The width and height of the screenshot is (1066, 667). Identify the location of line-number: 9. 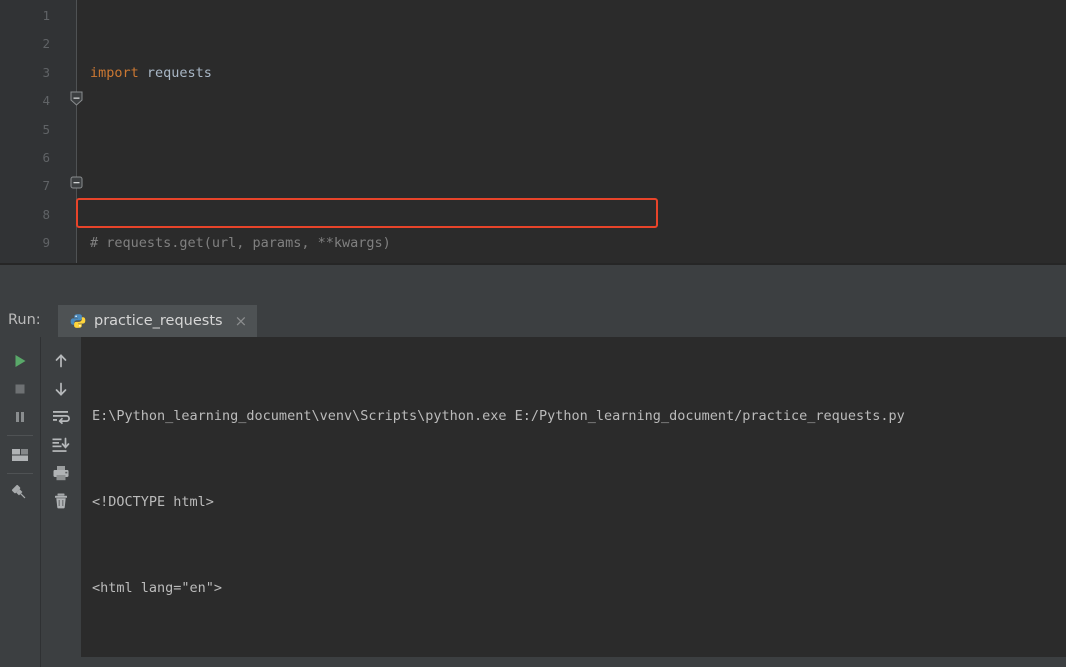
(46, 243).